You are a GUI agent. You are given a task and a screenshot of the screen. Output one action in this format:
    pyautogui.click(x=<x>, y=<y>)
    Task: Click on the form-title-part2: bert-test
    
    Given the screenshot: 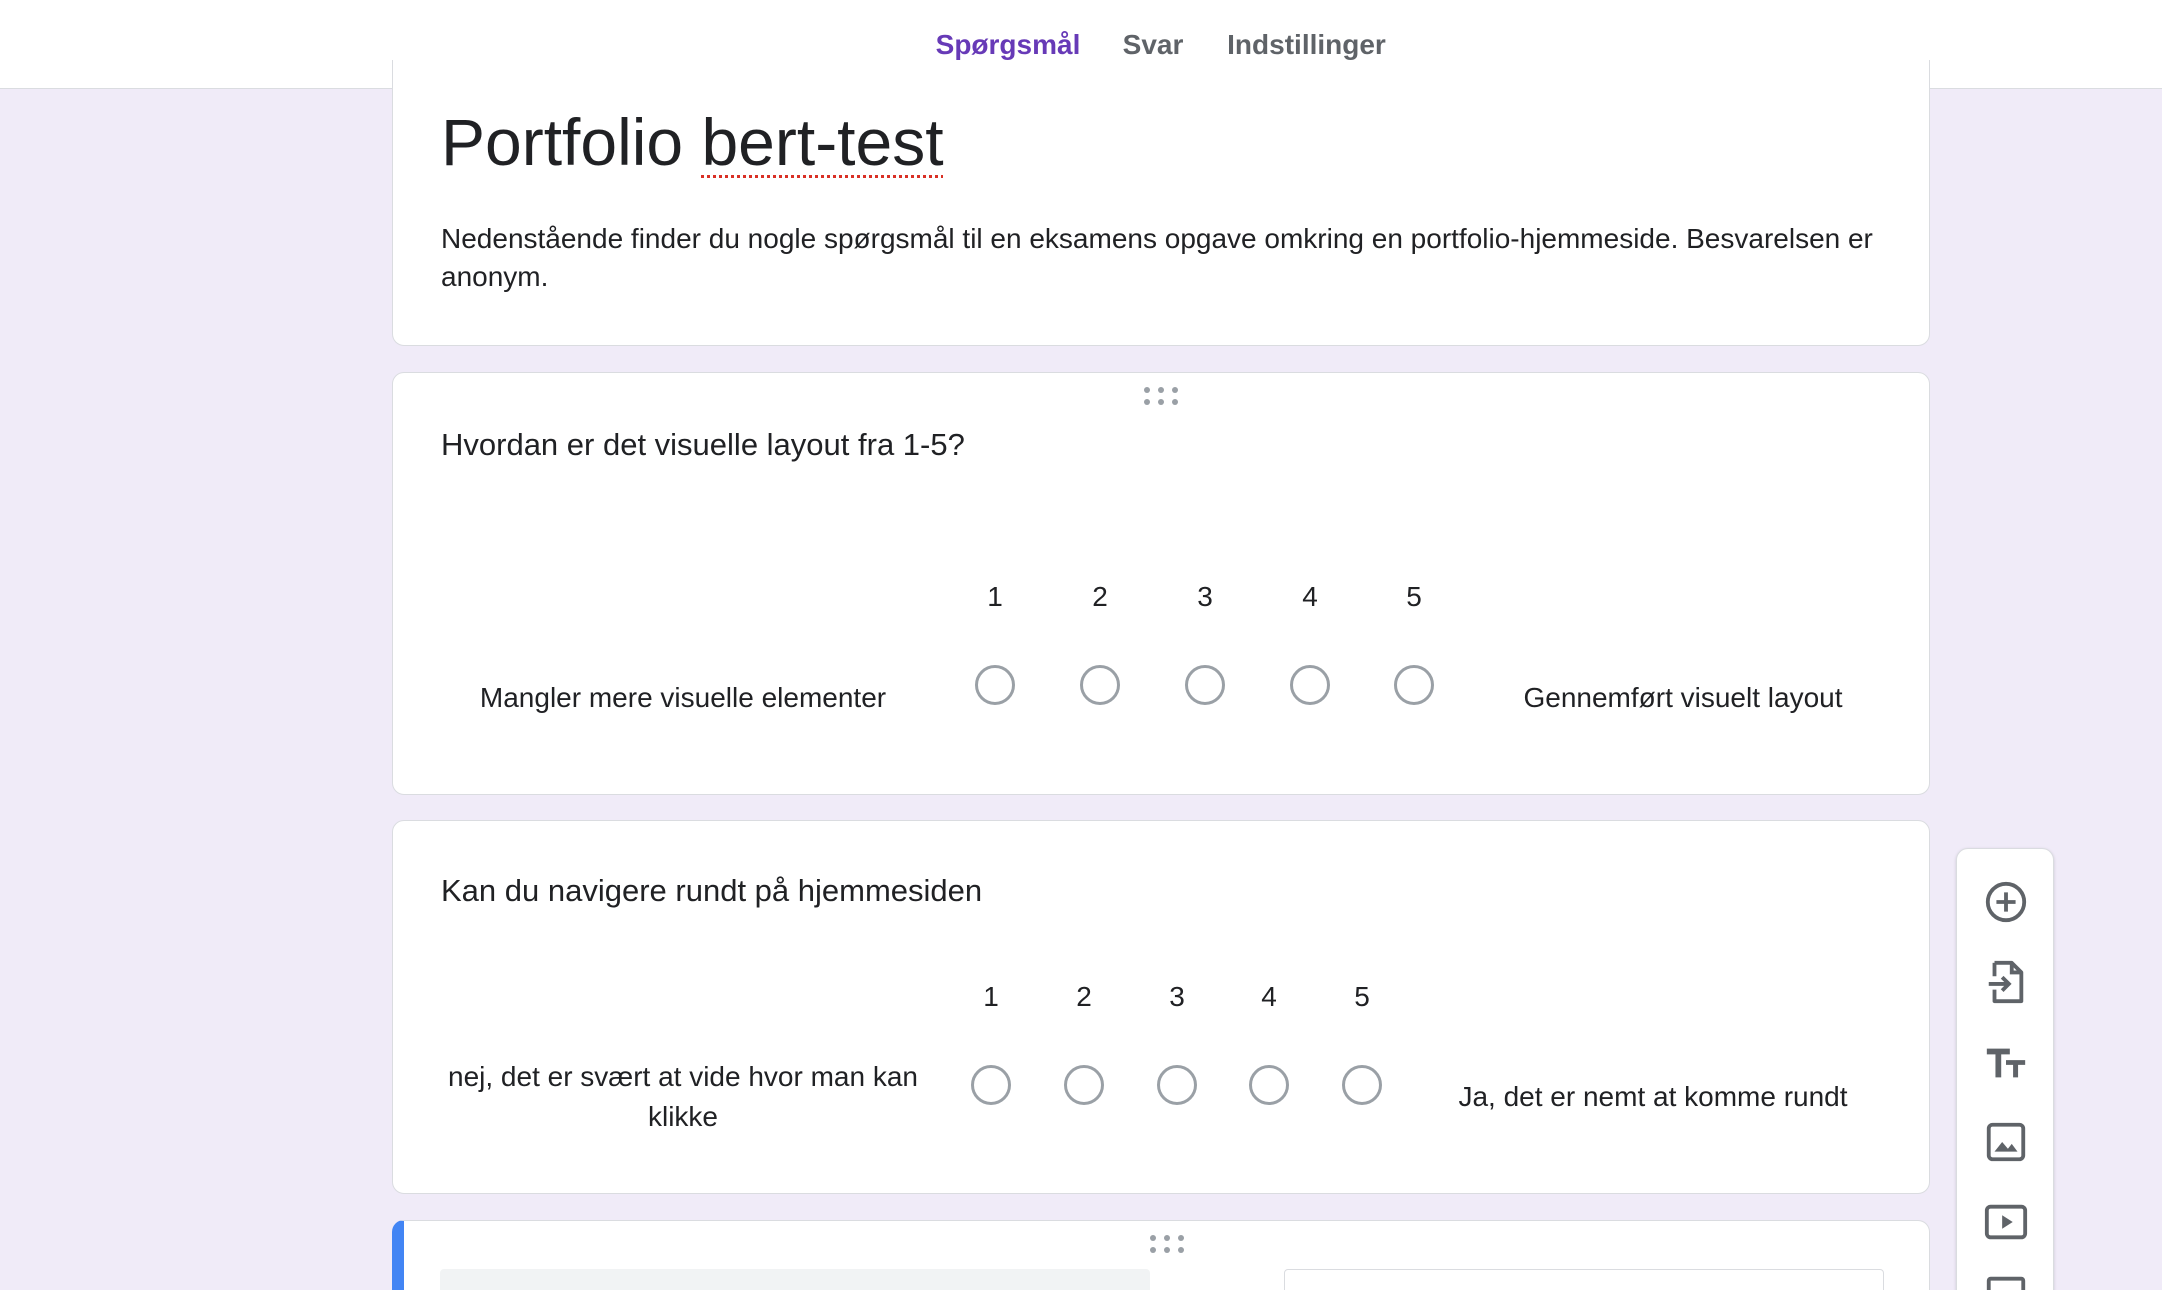 What is the action you would take?
    pyautogui.click(x=822, y=142)
    